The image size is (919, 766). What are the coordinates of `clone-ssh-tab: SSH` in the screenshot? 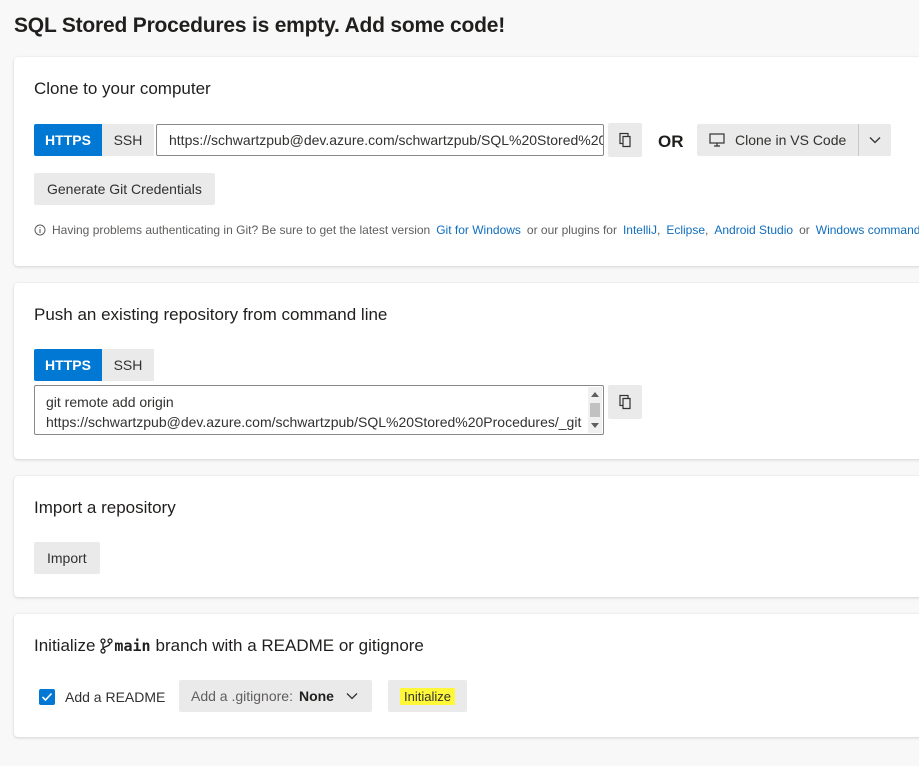 It's located at (128, 140).